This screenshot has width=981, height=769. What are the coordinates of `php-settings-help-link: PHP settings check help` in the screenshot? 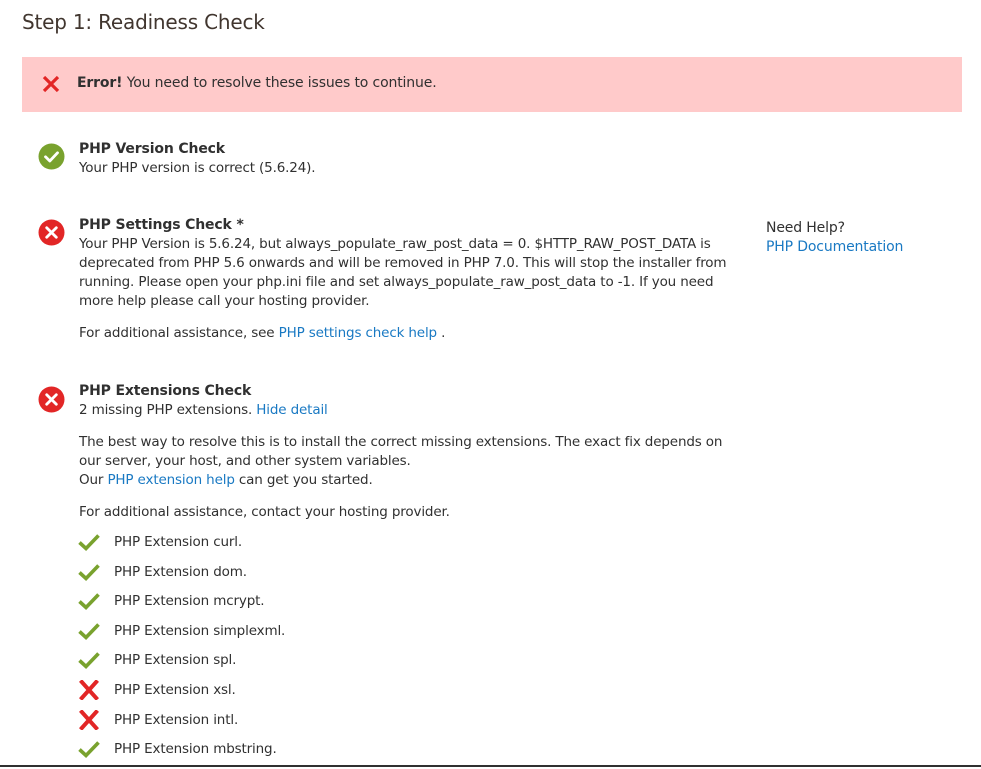 It's located at (358, 333).